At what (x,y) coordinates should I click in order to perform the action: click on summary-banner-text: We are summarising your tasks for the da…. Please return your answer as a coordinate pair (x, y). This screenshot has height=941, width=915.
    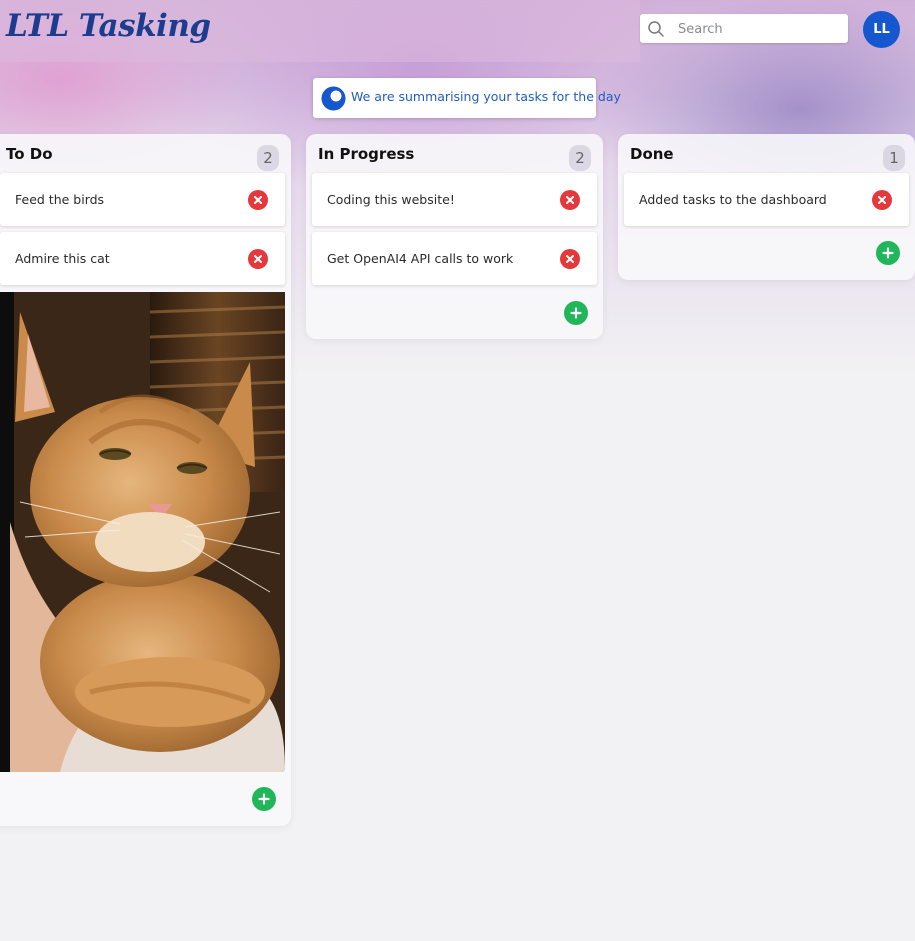
    Looking at the image, I should click on (486, 96).